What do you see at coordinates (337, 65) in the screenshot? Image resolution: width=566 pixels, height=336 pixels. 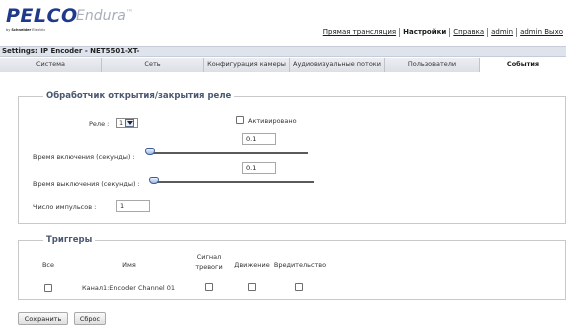 I see `tab-av-streams: Аудиовизуальные потоки` at bounding box center [337, 65].